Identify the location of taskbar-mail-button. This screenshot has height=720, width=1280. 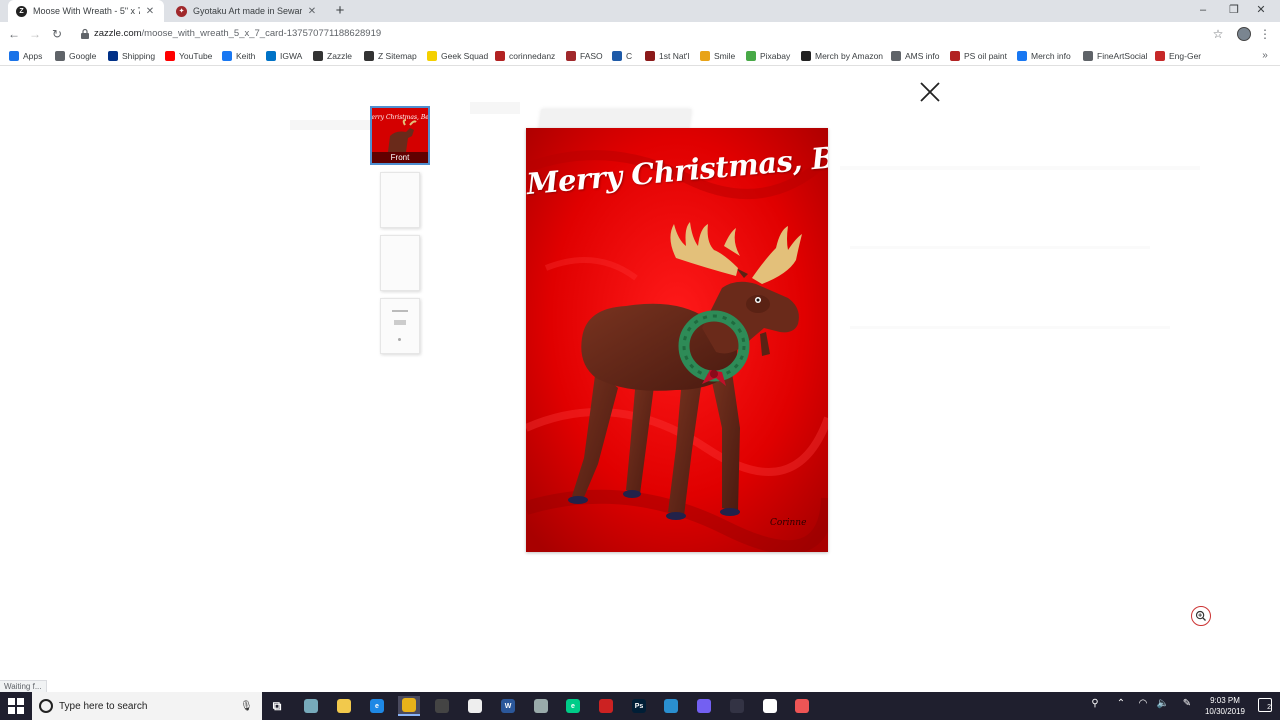
(475, 706).